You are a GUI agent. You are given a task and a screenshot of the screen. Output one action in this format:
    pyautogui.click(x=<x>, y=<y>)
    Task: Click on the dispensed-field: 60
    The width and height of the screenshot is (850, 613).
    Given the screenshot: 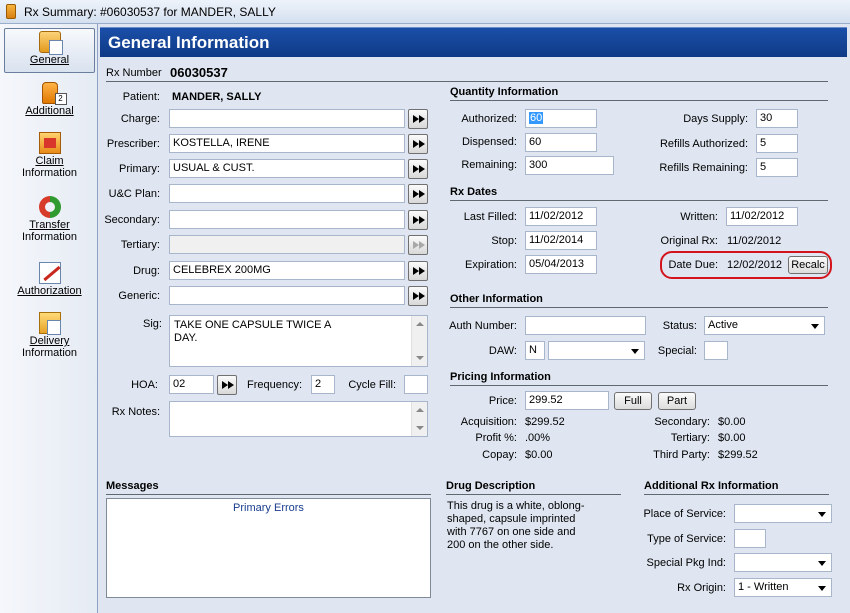 What is the action you would take?
    pyautogui.click(x=561, y=142)
    